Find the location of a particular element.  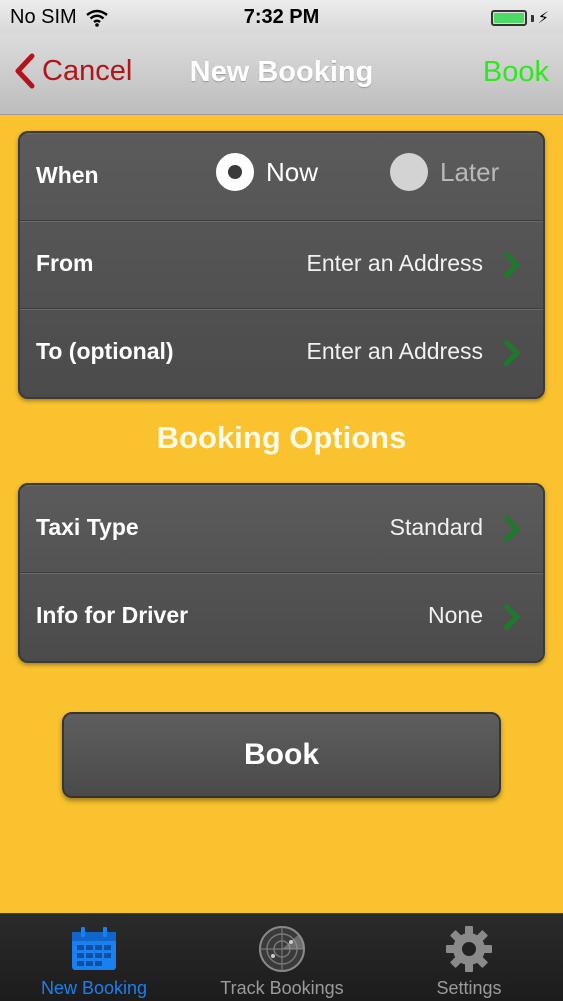

radar-icon is located at coordinates (282, 949).